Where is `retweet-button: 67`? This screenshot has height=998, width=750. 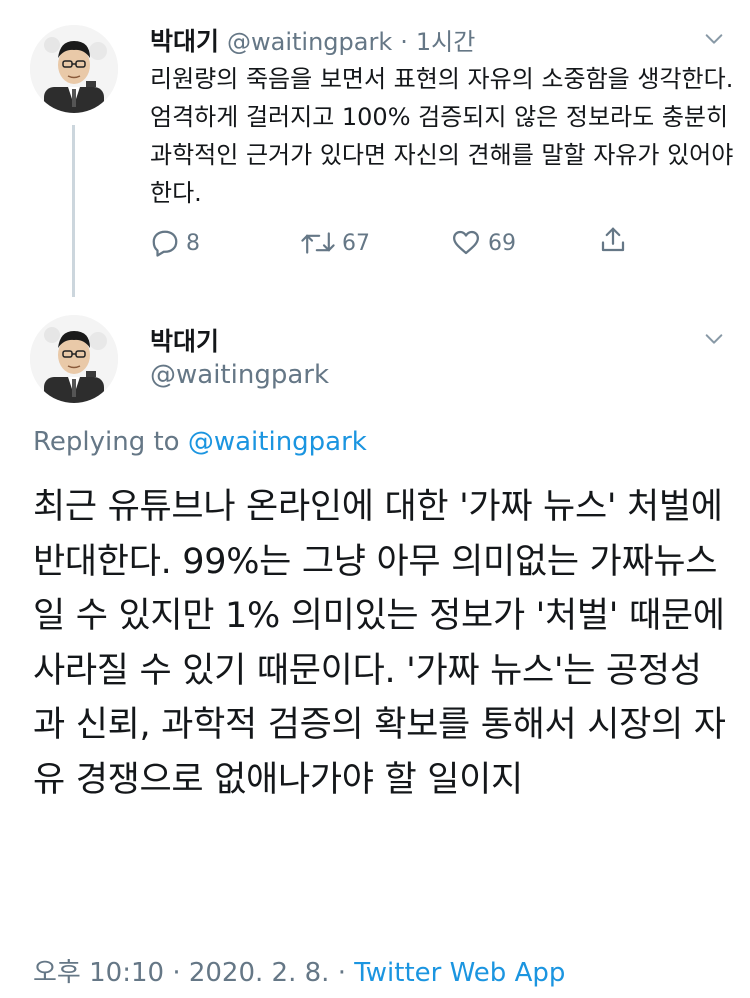
retweet-button: 67 is located at coordinates (335, 243).